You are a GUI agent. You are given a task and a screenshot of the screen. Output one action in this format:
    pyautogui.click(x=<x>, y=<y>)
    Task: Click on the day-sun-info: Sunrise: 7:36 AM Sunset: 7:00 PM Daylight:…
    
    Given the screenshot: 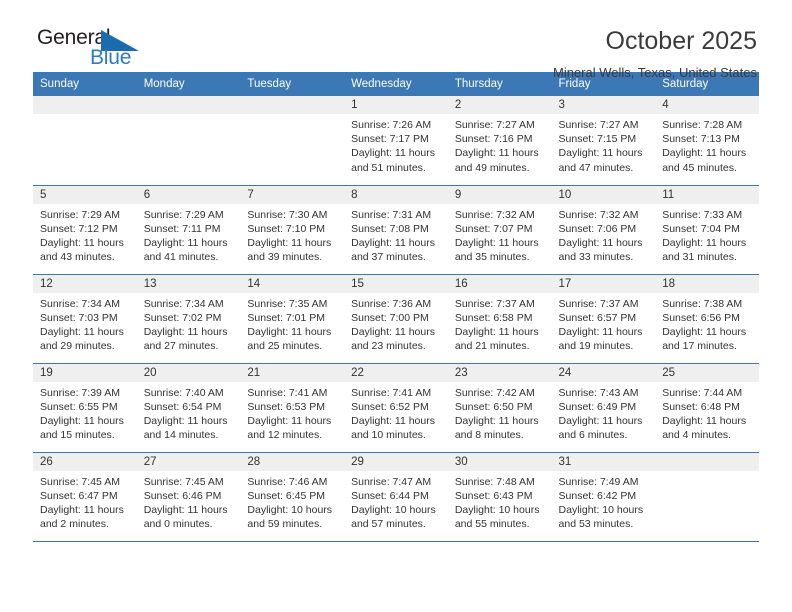 What is the action you would take?
    pyautogui.click(x=396, y=323)
    